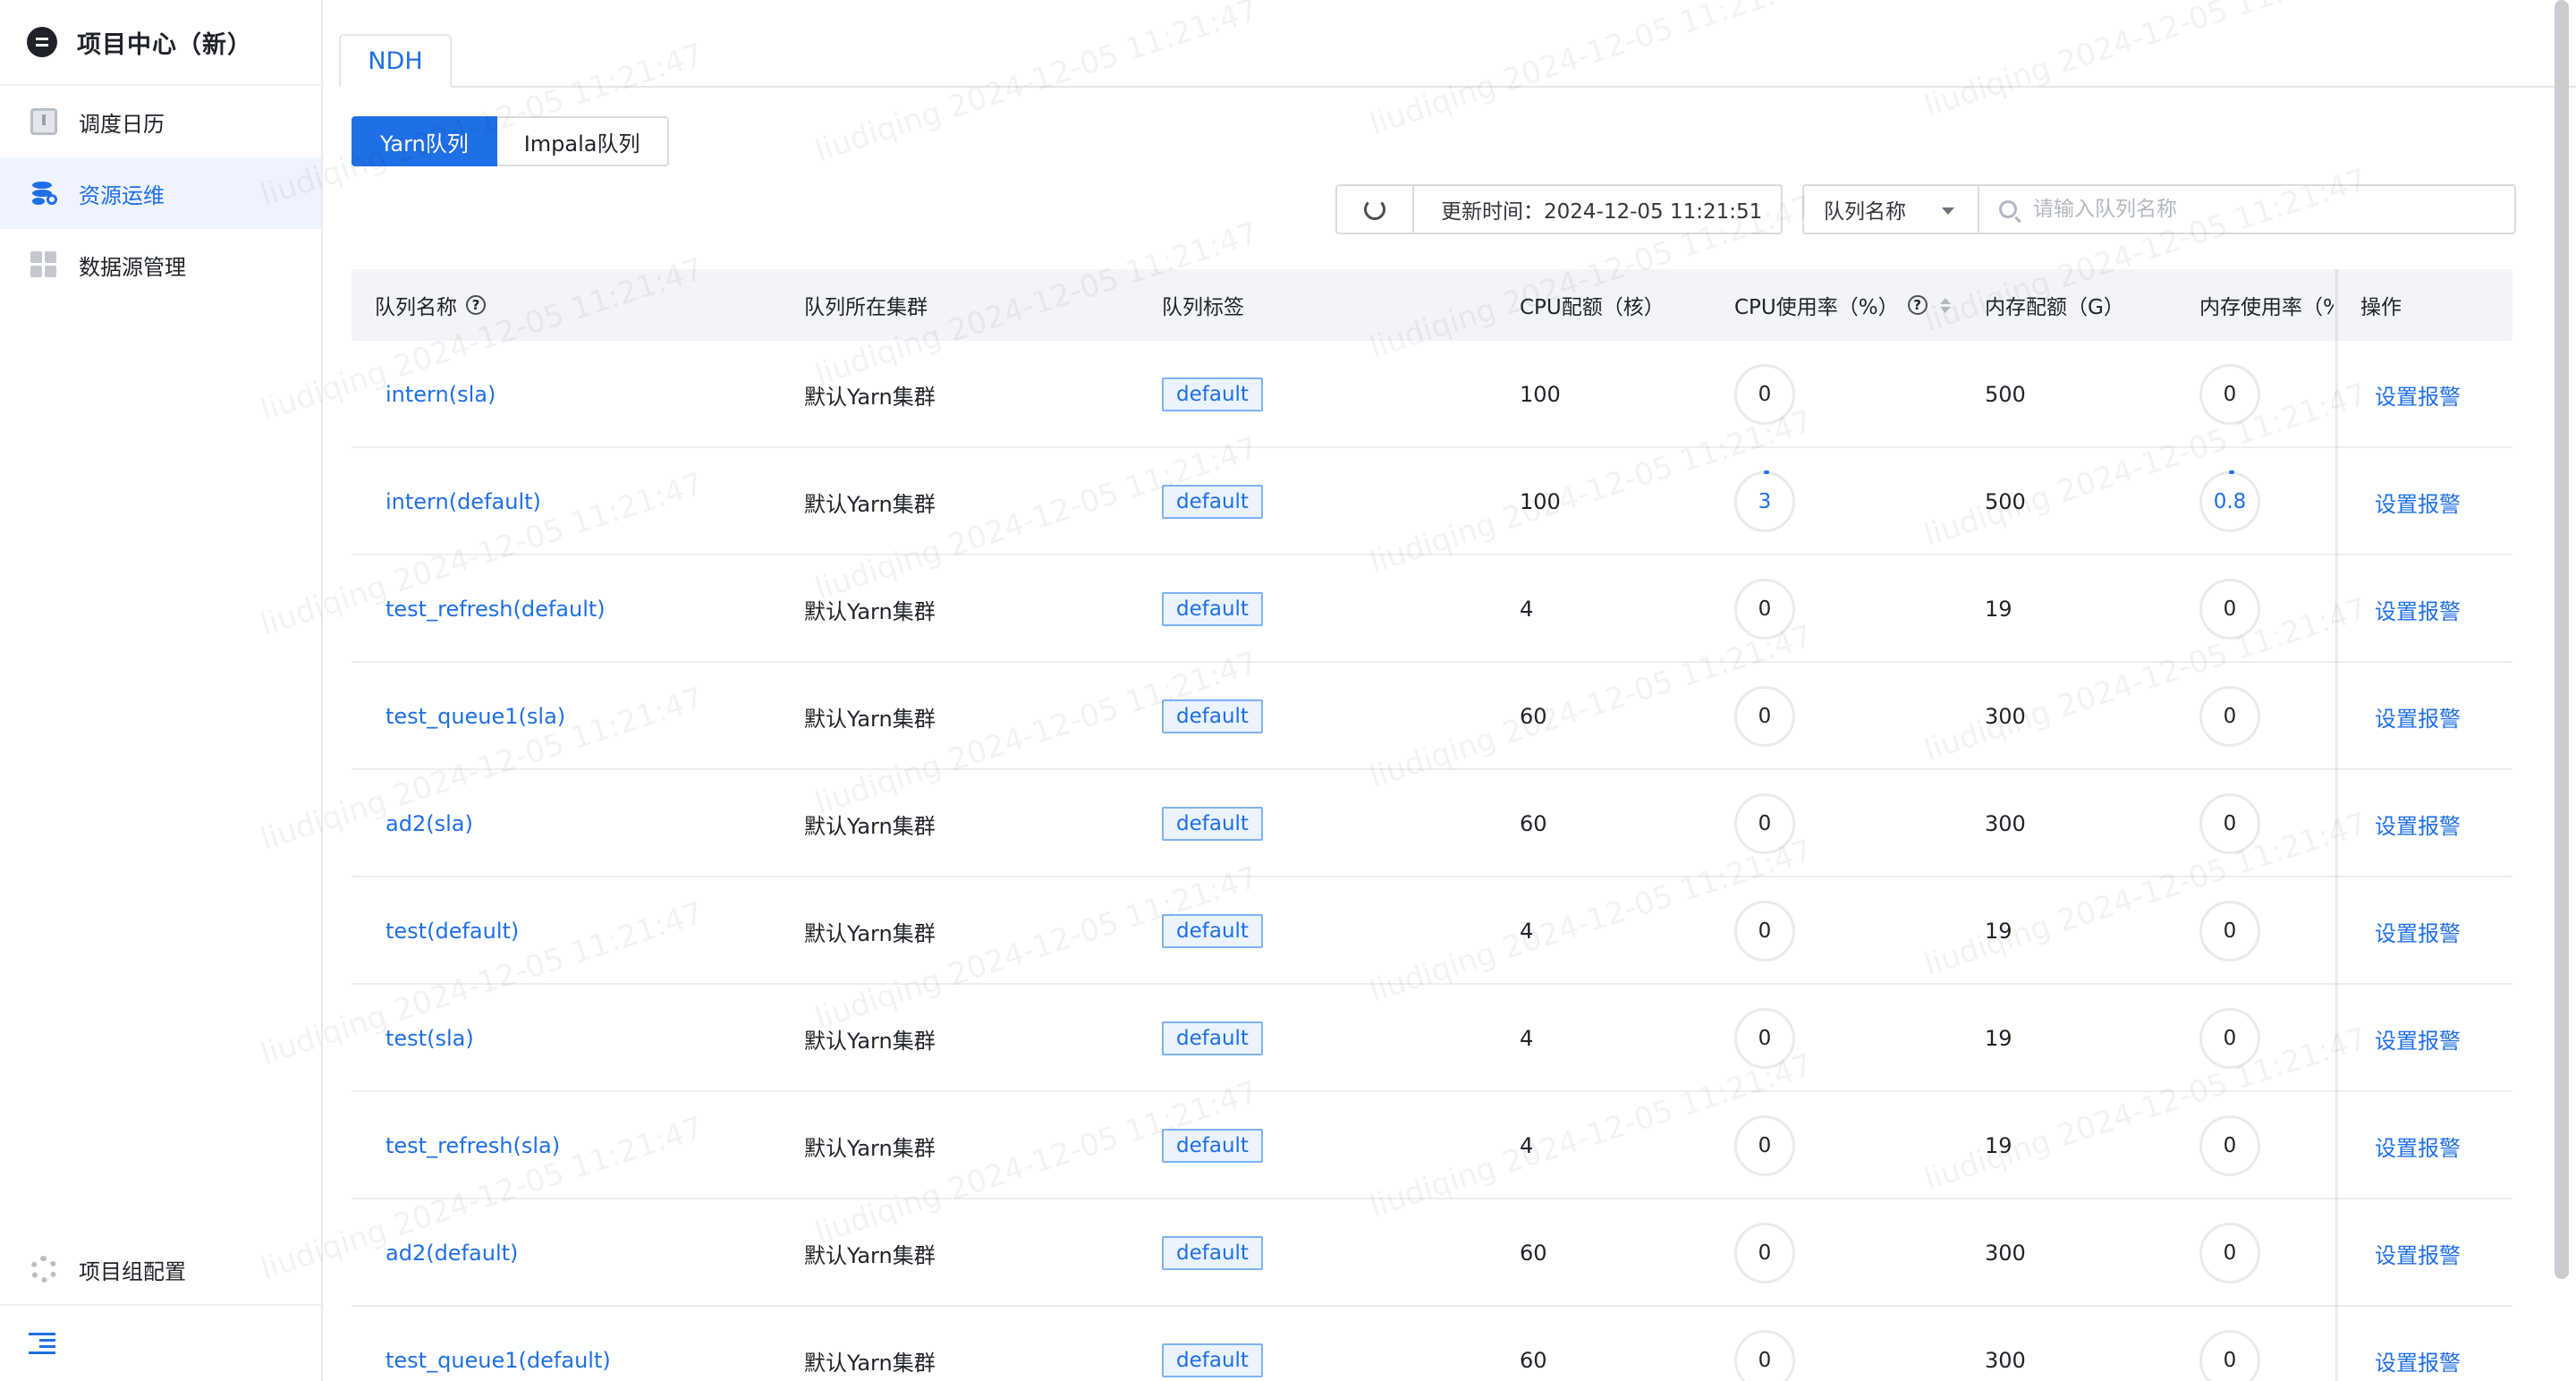 This screenshot has height=1381, width=2576. I want to click on sidebar-item-project-config: 项目组配置, so click(160, 1270).